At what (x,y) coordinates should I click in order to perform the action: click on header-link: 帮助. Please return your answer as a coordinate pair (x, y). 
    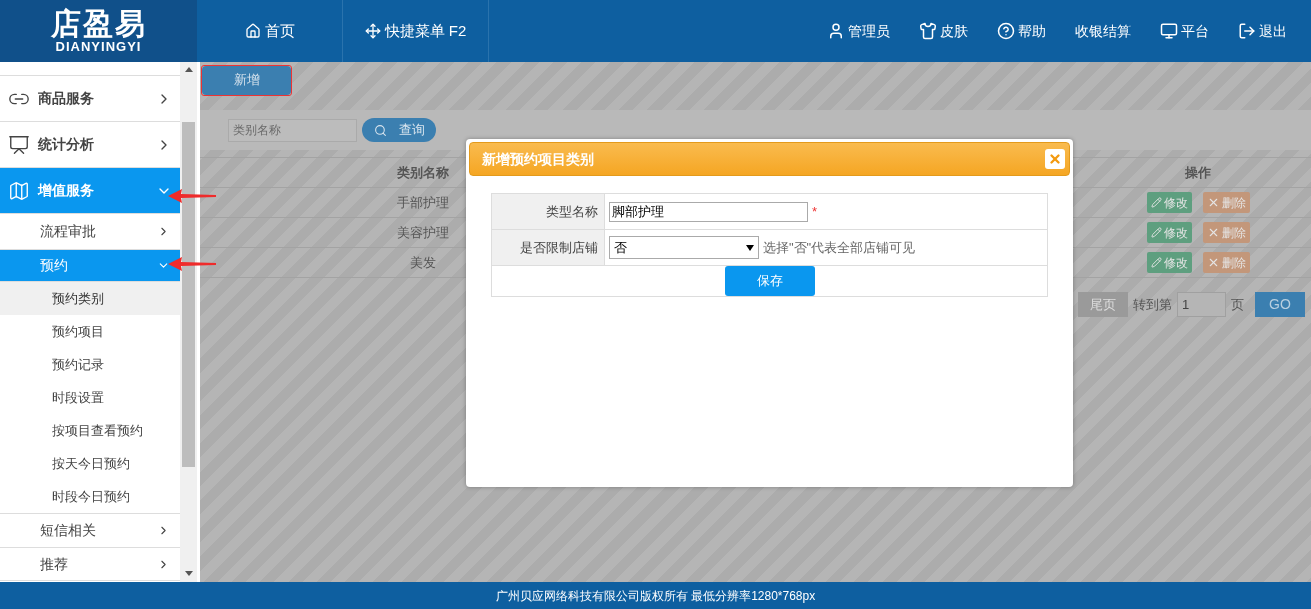
    Looking at the image, I should click on (1021, 31).